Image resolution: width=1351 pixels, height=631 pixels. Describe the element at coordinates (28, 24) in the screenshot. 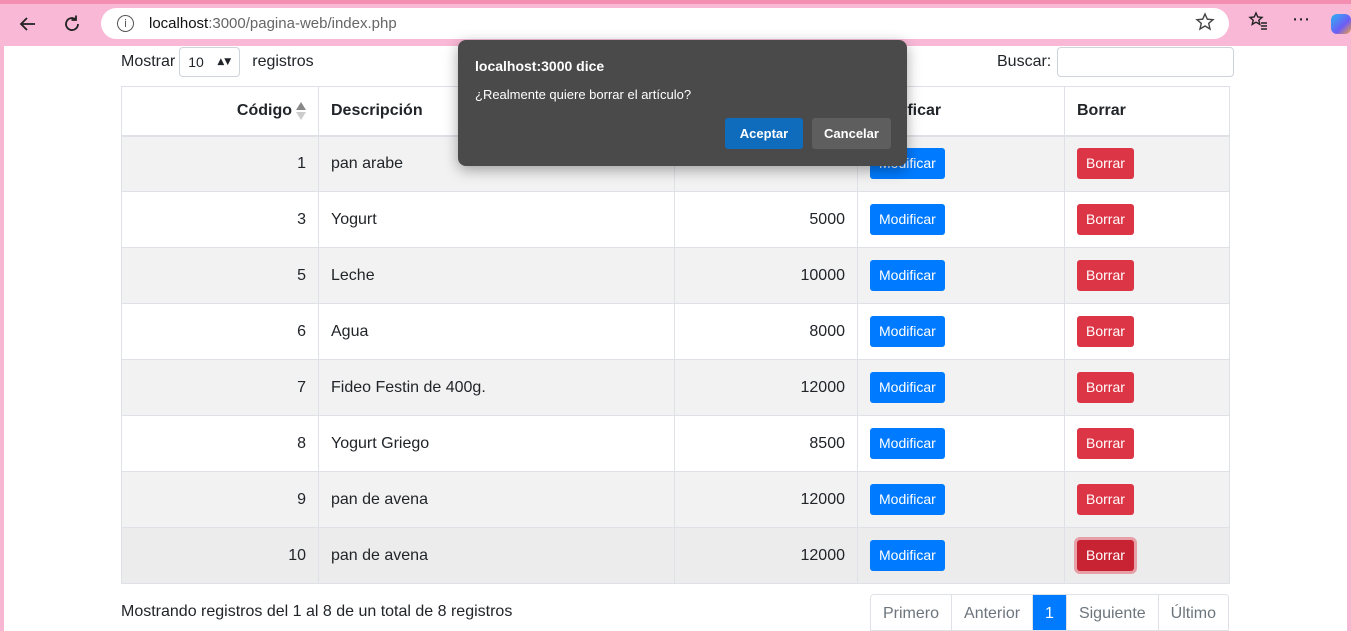

I see `back-arrow-icon` at that location.